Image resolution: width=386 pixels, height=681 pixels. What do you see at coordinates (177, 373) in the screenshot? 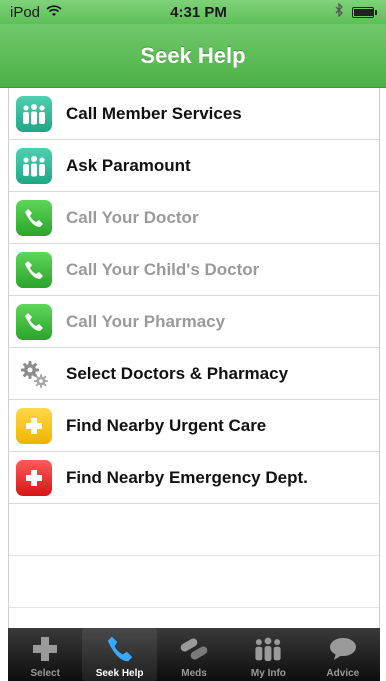
I see `list-item-label: Select Doctors & Pharmacy` at bounding box center [177, 373].